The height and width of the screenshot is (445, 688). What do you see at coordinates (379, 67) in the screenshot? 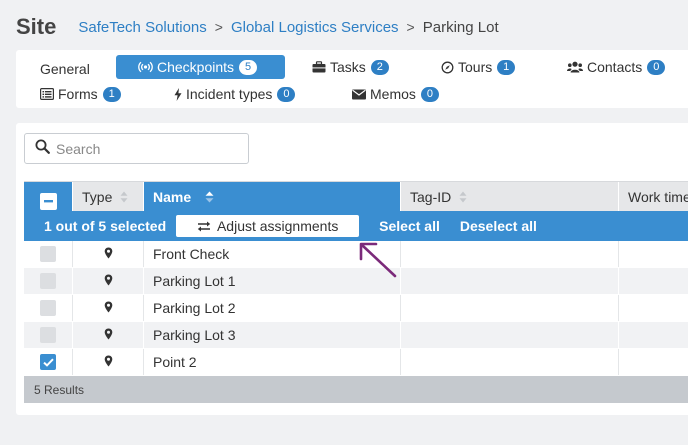
I see `tab-badge: 2` at bounding box center [379, 67].